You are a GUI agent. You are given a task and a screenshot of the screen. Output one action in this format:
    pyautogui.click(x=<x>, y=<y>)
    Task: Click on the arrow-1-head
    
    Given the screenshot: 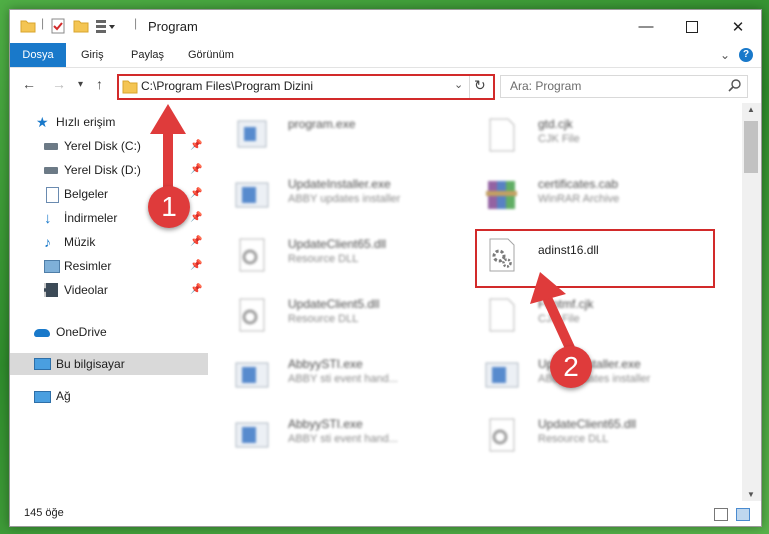 What is the action you would take?
    pyautogui.click(x=168, y=119)
    